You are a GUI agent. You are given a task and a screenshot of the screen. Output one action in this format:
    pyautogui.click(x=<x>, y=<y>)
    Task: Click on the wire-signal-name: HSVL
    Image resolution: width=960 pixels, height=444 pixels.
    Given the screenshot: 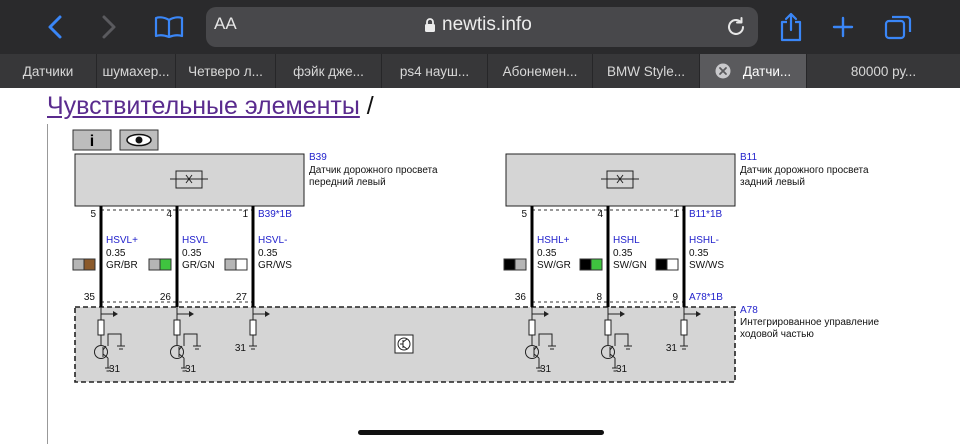 What is the action you would take?
    pyautogui.click(x=195, y=240)
    